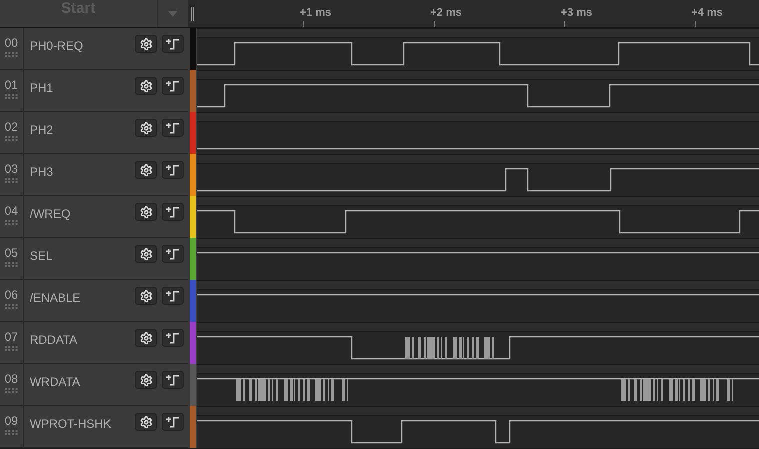 The width and height of the screenshot is (759, 449). What do you see at coordinates (11, 211) in the screenshot?
I see `channel-number: 04` at bounding box center [11, 211].